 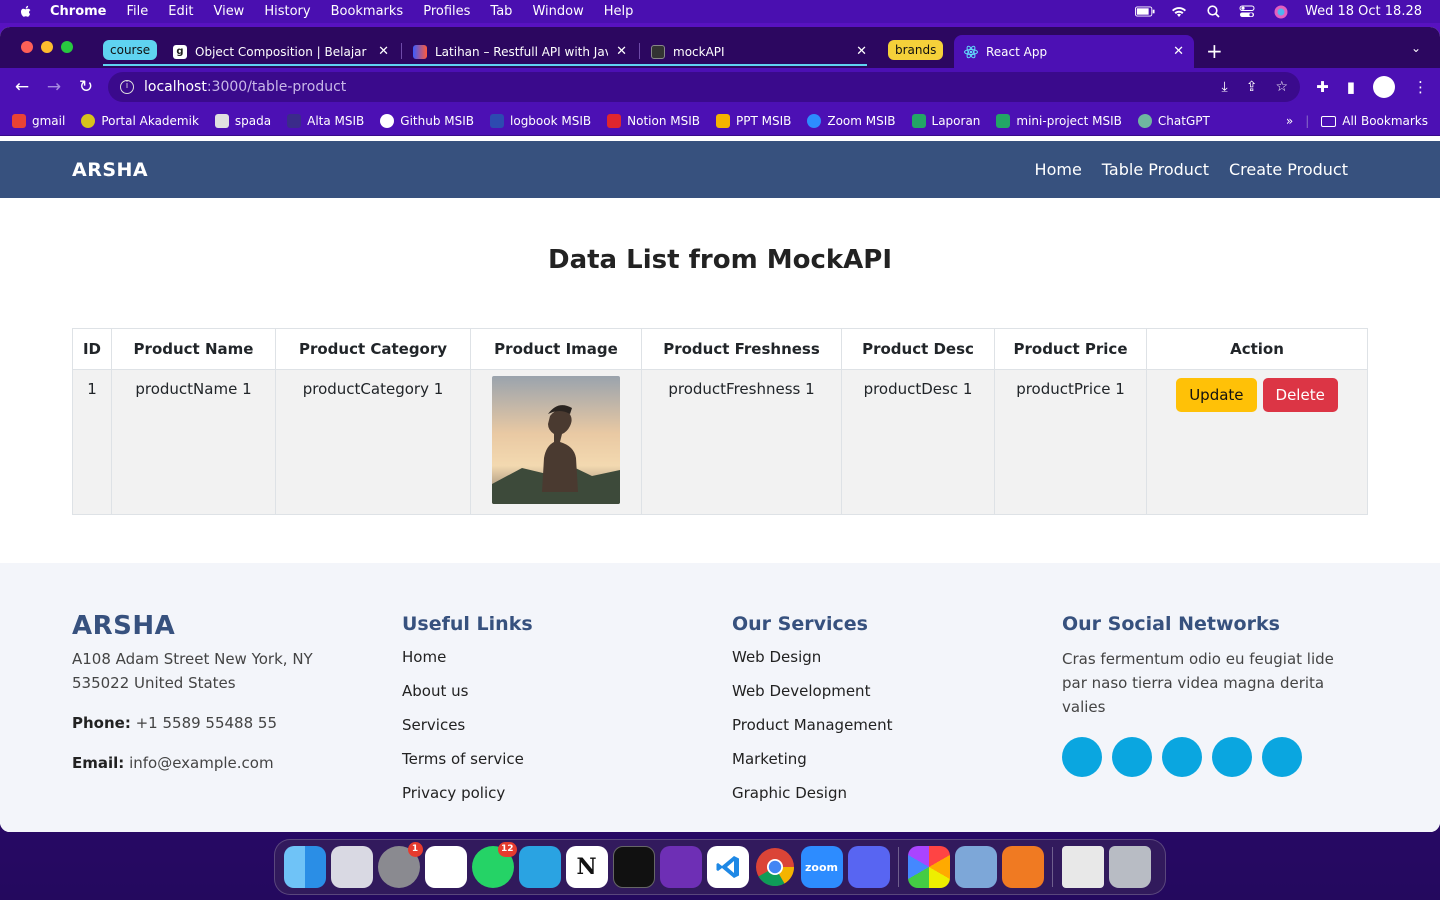 What do you see at coordinates (851, 120) in the screenshot?
I see `bookmark-zoom-msib: Zoom MSIB` at bounding box center [851, 120].